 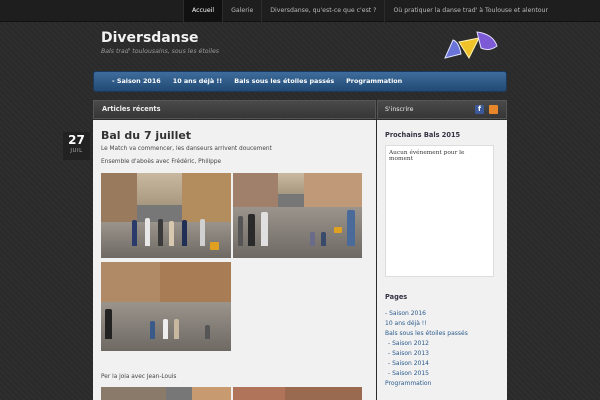 What do you see at coordinates (136, 81) in the screenshot?
I see `mainnav-item-saison-2016: - Saison 2016` at bounding box center [136, 81].